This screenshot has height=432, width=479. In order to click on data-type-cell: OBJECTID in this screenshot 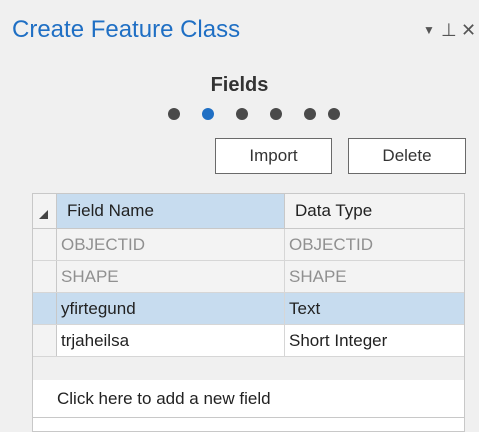, I will do `click(374, 244)`.